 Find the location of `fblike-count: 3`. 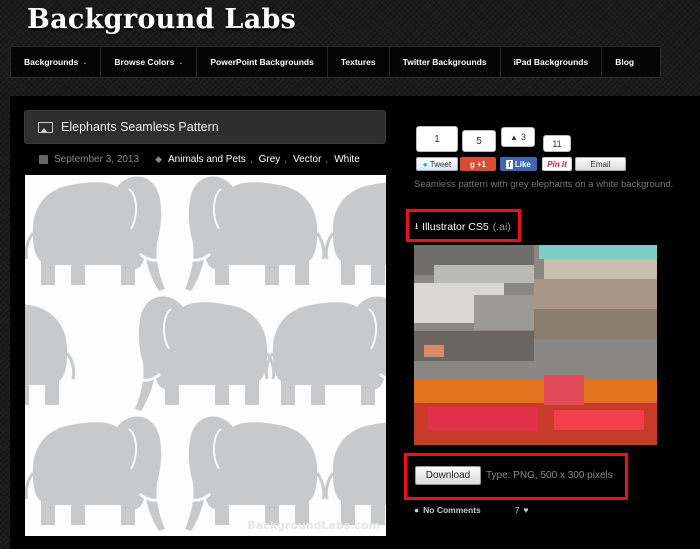

fblike-count: 3 is located at coordinates (523, 137).